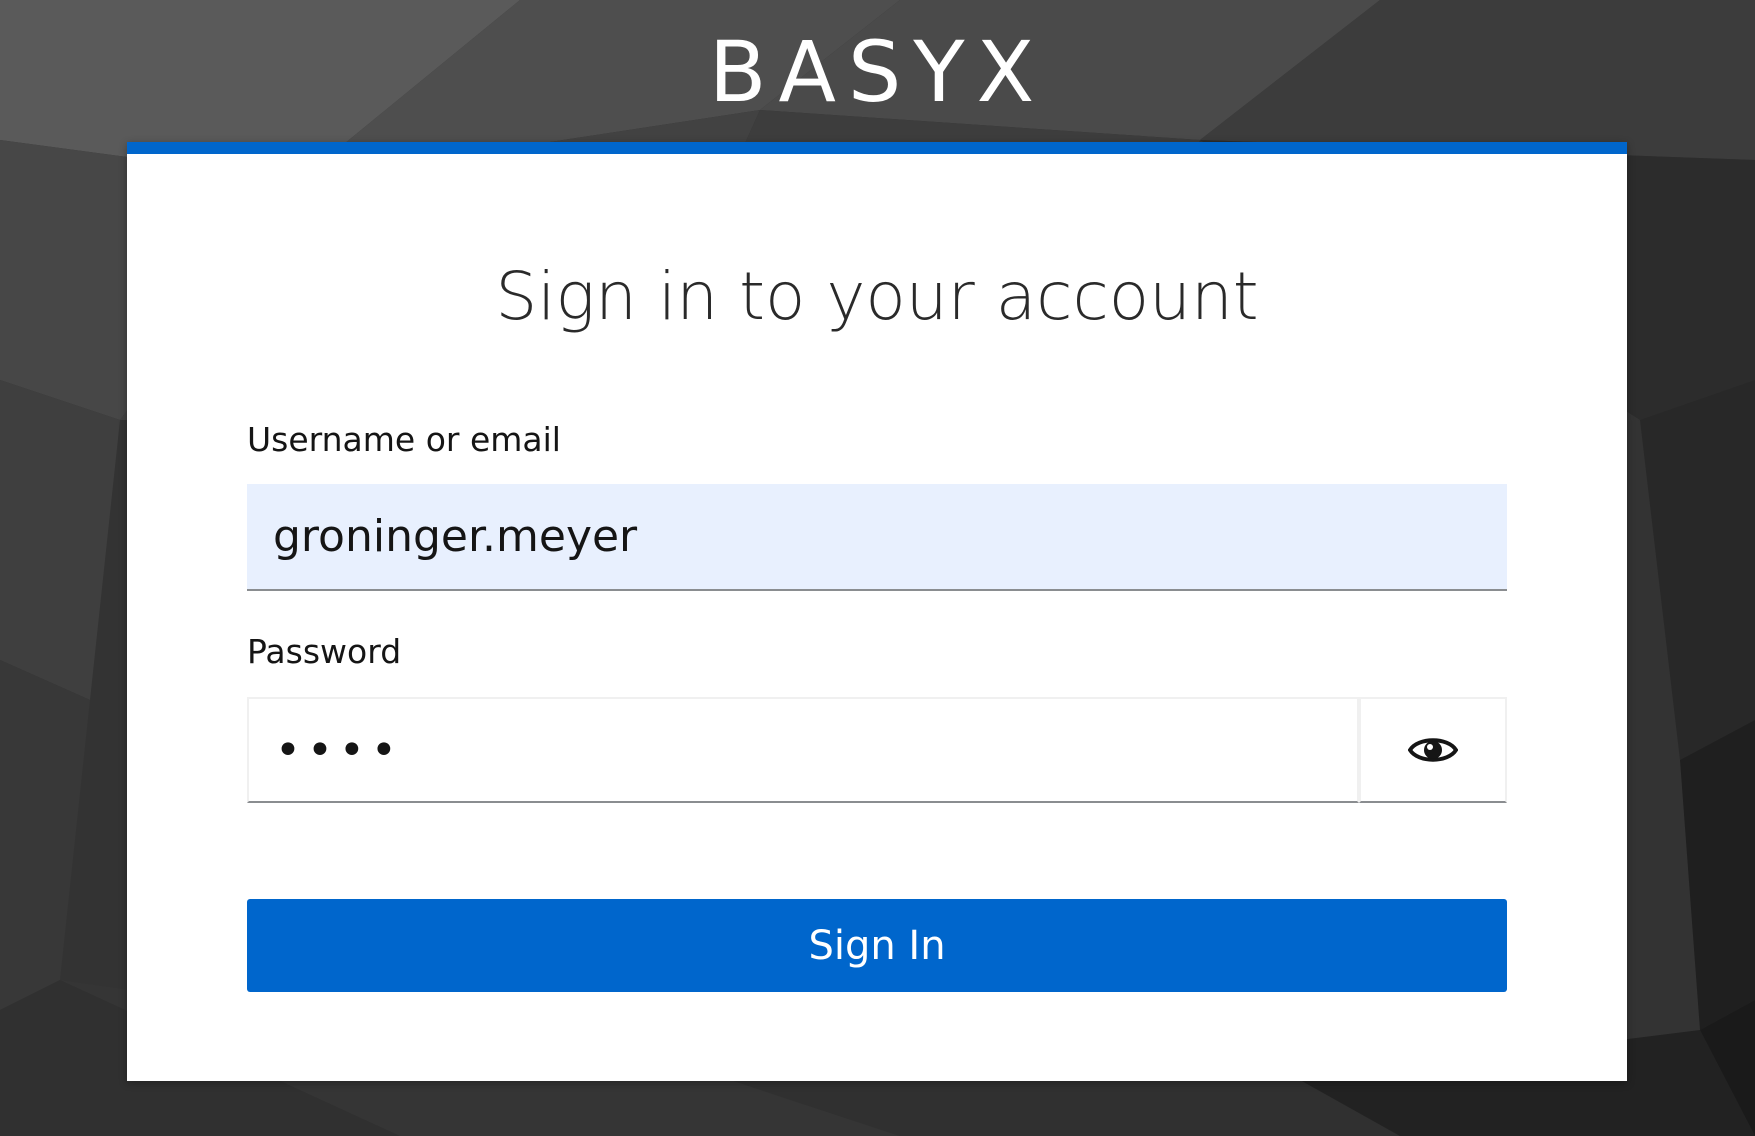 The width and height of the screenshot is (1755, 1136). What do you see at coordinates (877, 72) in the screenshot?
I see `brand-title: BASYX` at bounding box center [877, 72].